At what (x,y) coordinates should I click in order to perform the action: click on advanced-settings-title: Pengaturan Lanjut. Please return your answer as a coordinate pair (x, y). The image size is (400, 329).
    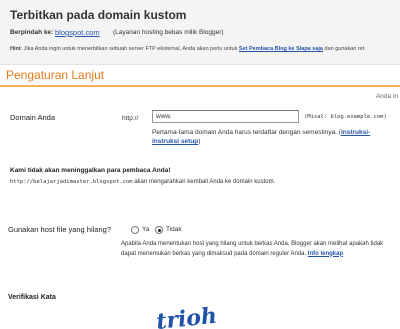
    Looking at the image, I should click on (55, 75).